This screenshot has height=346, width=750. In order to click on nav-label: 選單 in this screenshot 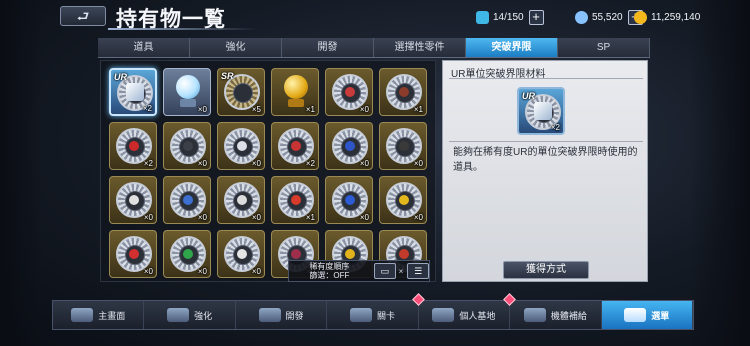, I will do `click(660, 315)`.